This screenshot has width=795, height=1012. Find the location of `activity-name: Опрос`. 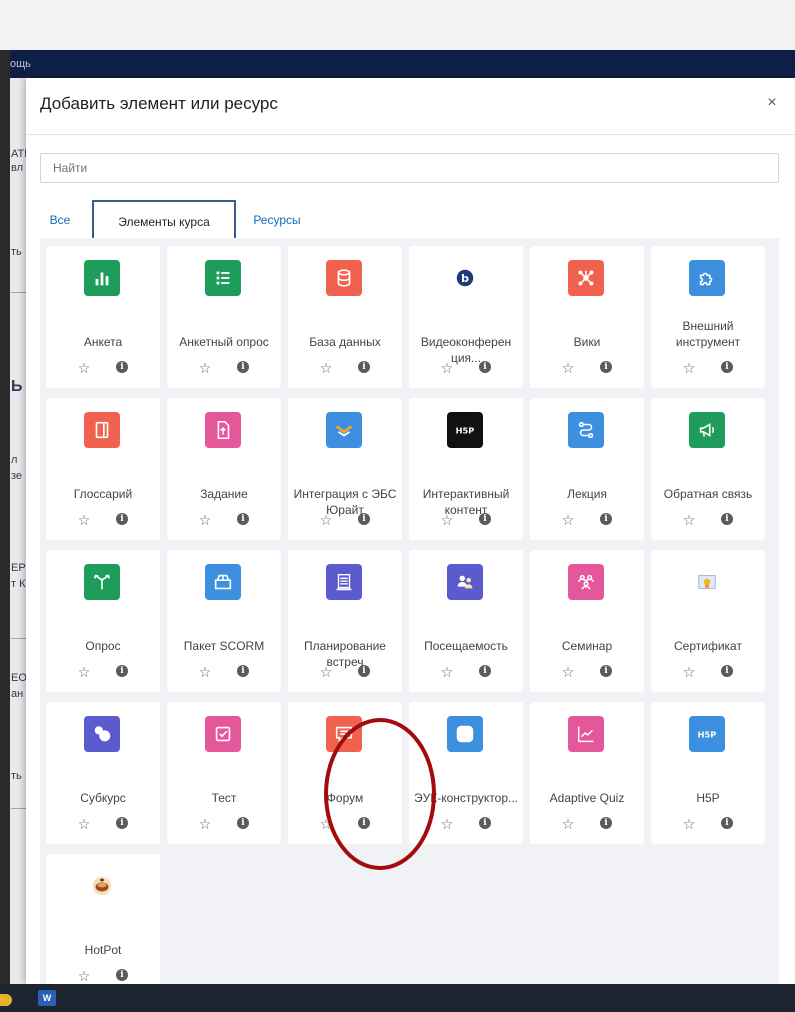

activity-name: Опрос is located at coordinates (103, 646).